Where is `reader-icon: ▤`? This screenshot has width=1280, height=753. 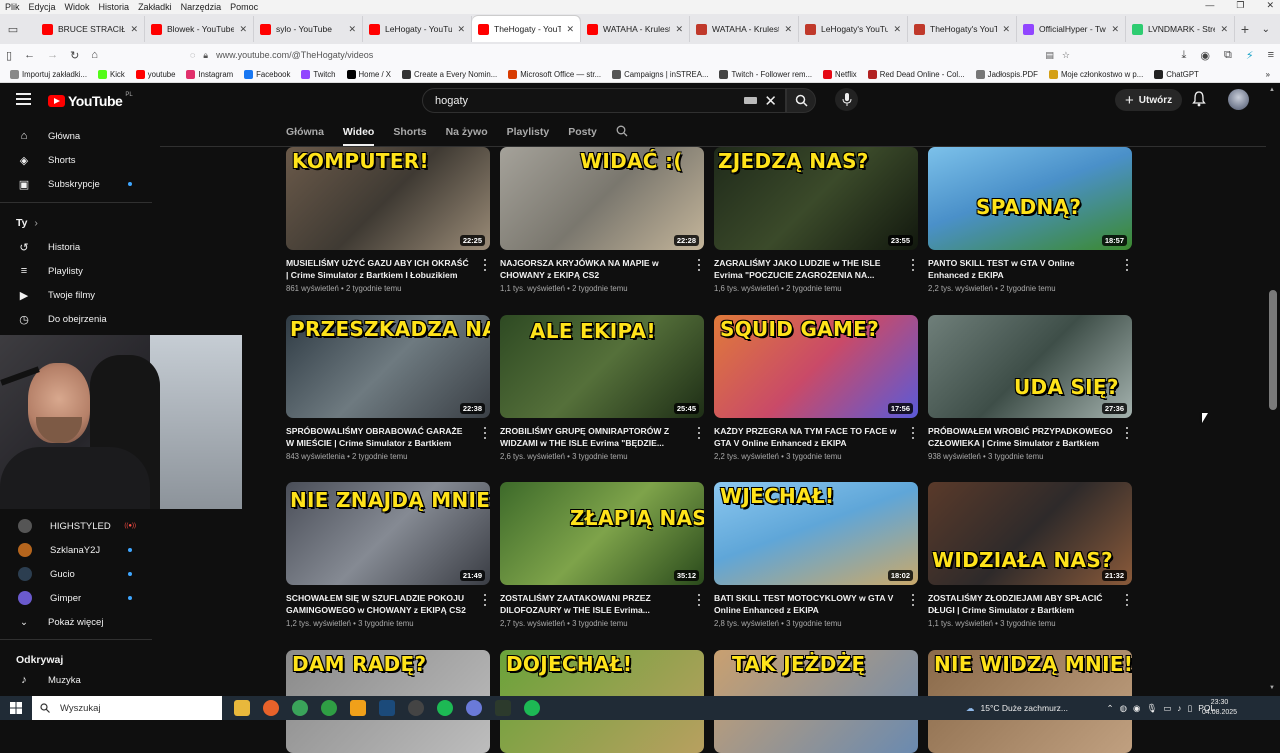
reader-icon: ▤ is located at coordinates (1049, 55).